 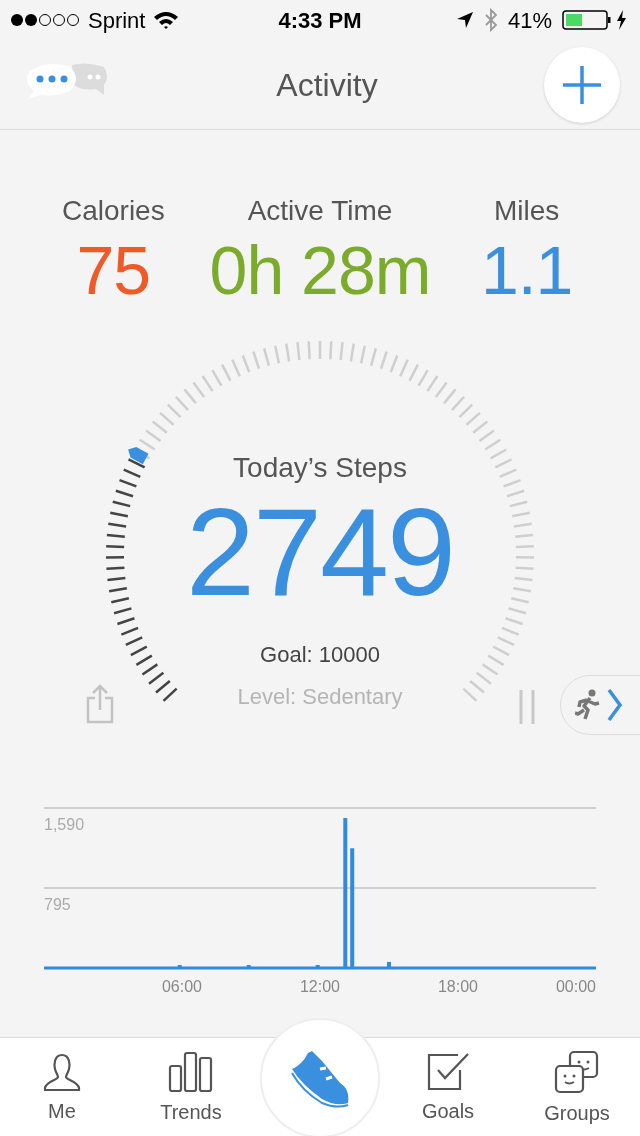 I want to click on goal-label: Goal: 10000, so click(x=320, y=655).